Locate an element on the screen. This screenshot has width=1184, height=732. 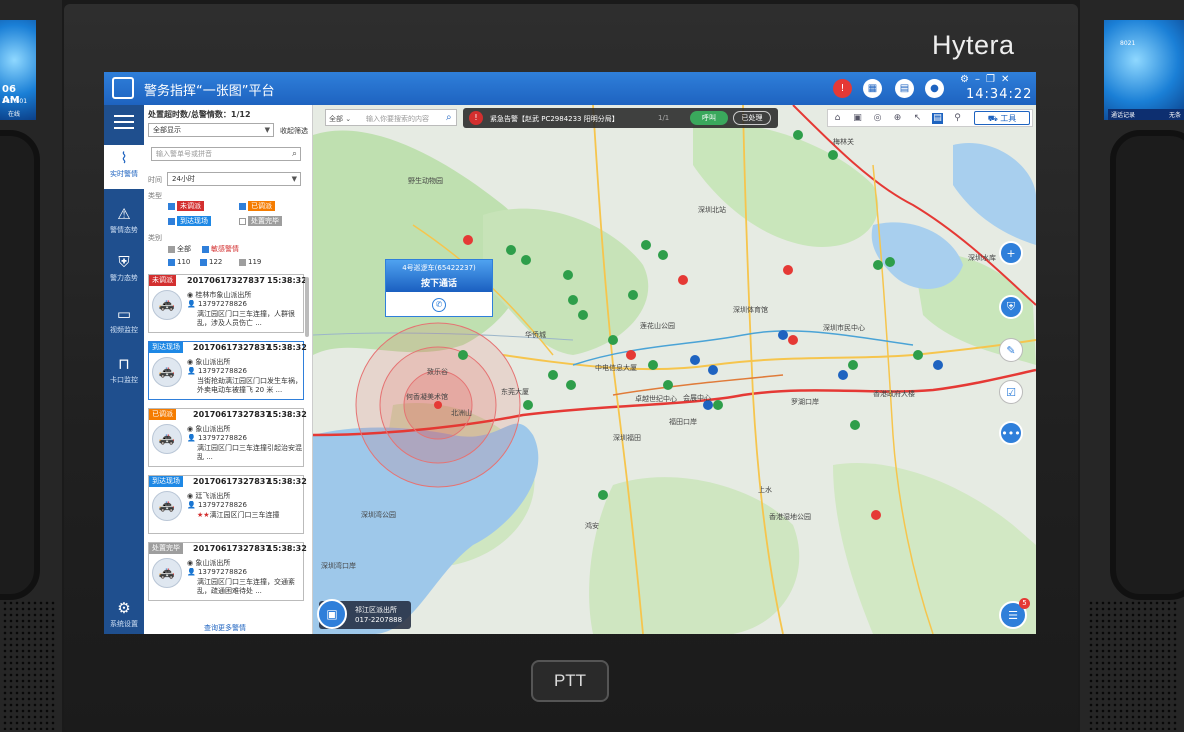
time-range-value: 24小时 is located at coordinates (183, 179).